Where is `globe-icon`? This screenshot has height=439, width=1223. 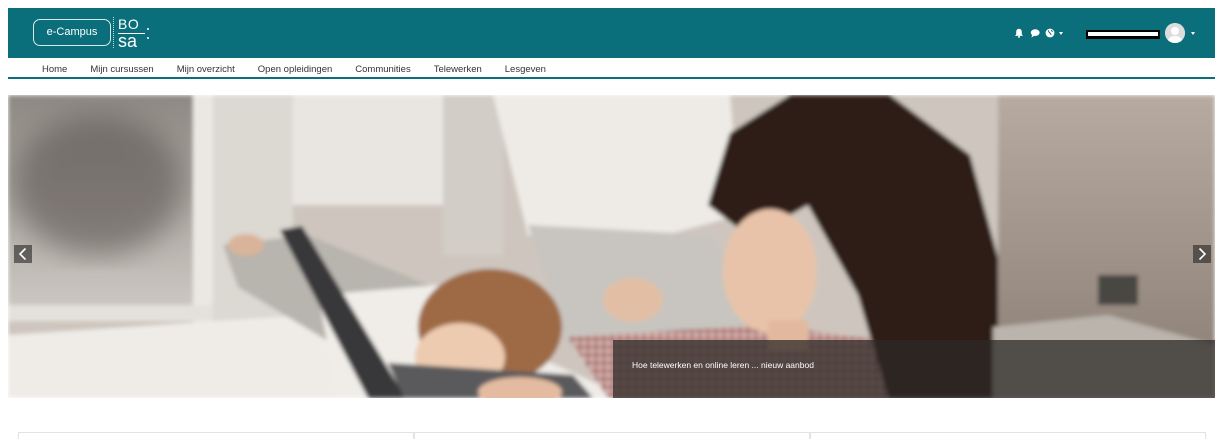 globe-icon is located at coordinates (1050, 33).